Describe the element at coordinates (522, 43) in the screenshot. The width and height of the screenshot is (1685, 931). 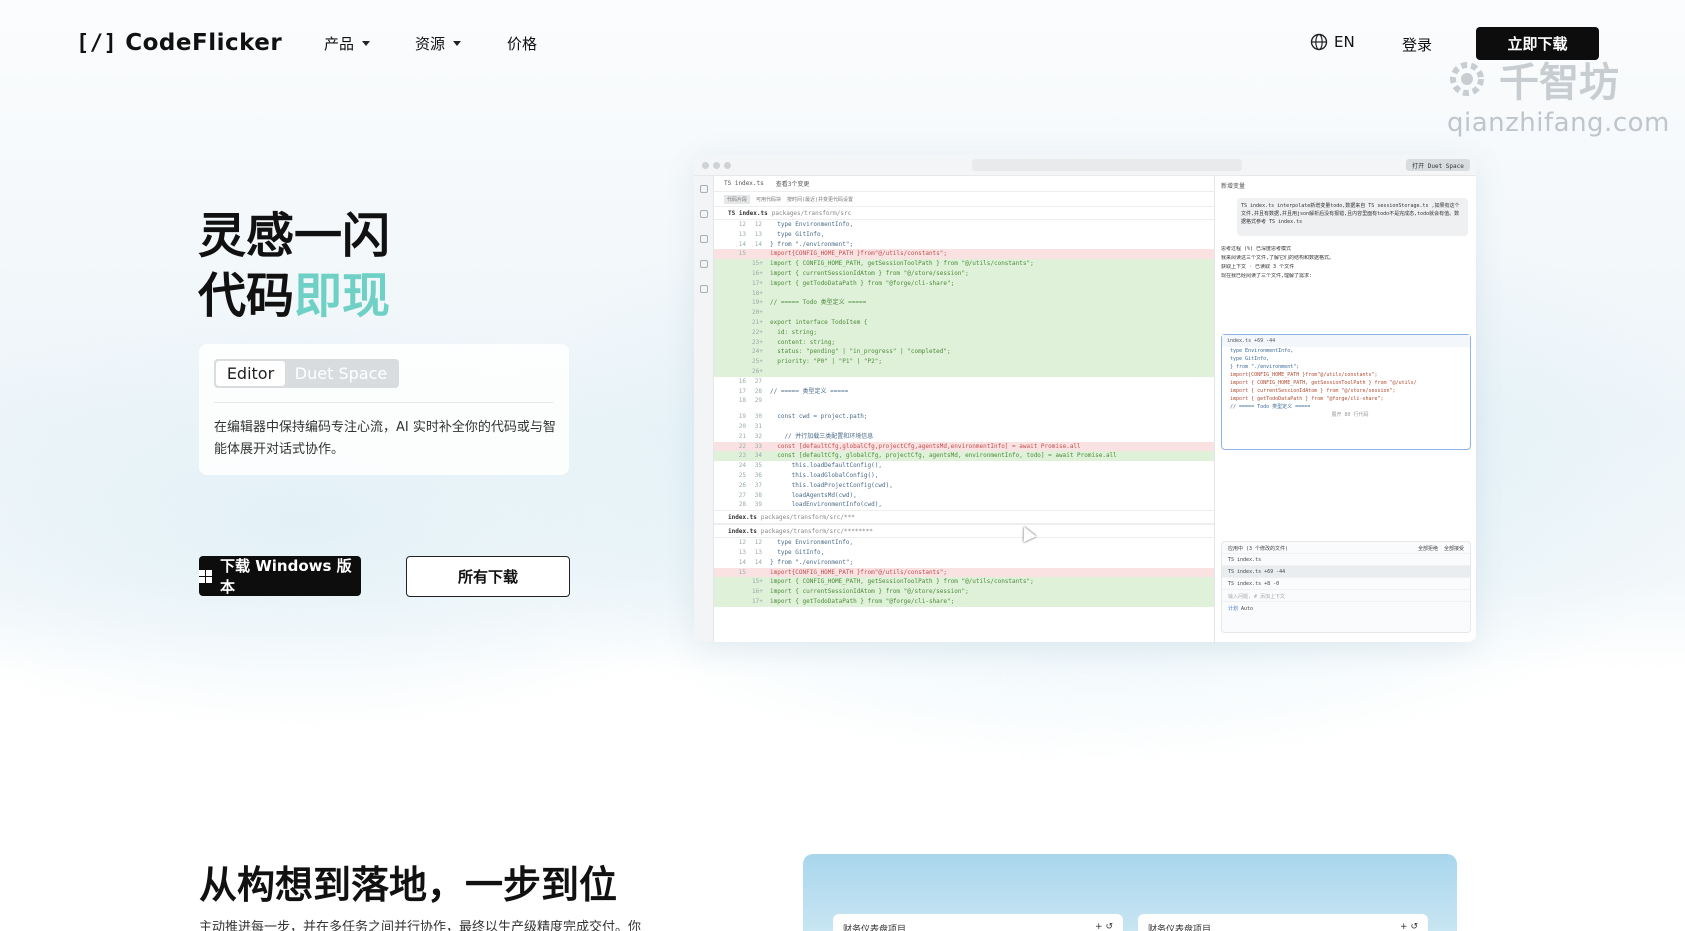
I see `nav-item-pricing: 价格` at that location.